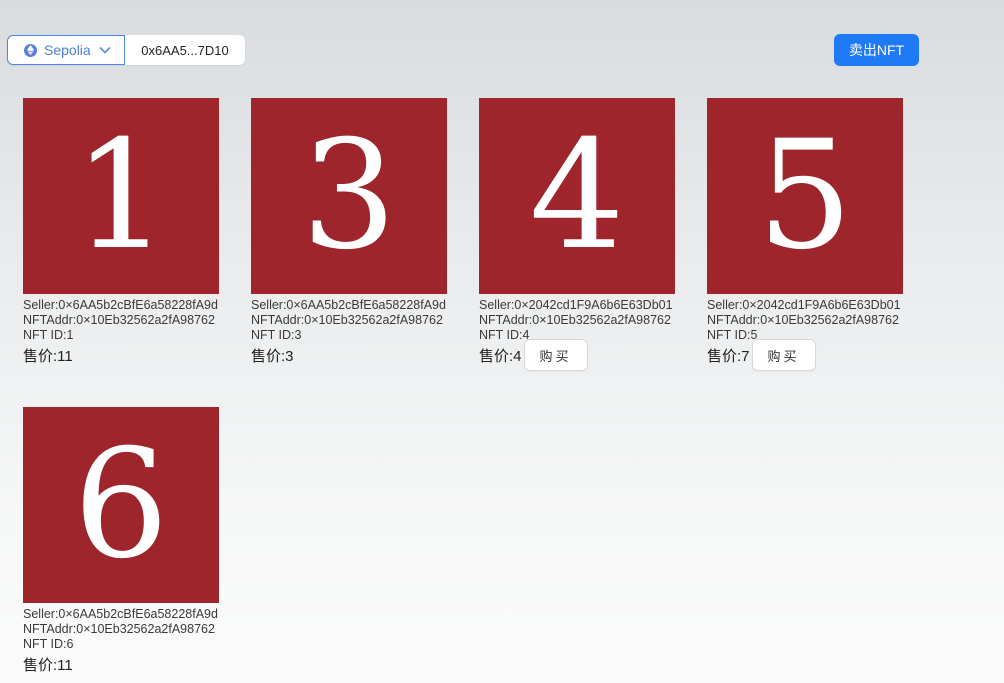 This screenshot has height=683, width=1004. I want to click on account-address-button: 0x6AA5...7D10, so click(185, 50).